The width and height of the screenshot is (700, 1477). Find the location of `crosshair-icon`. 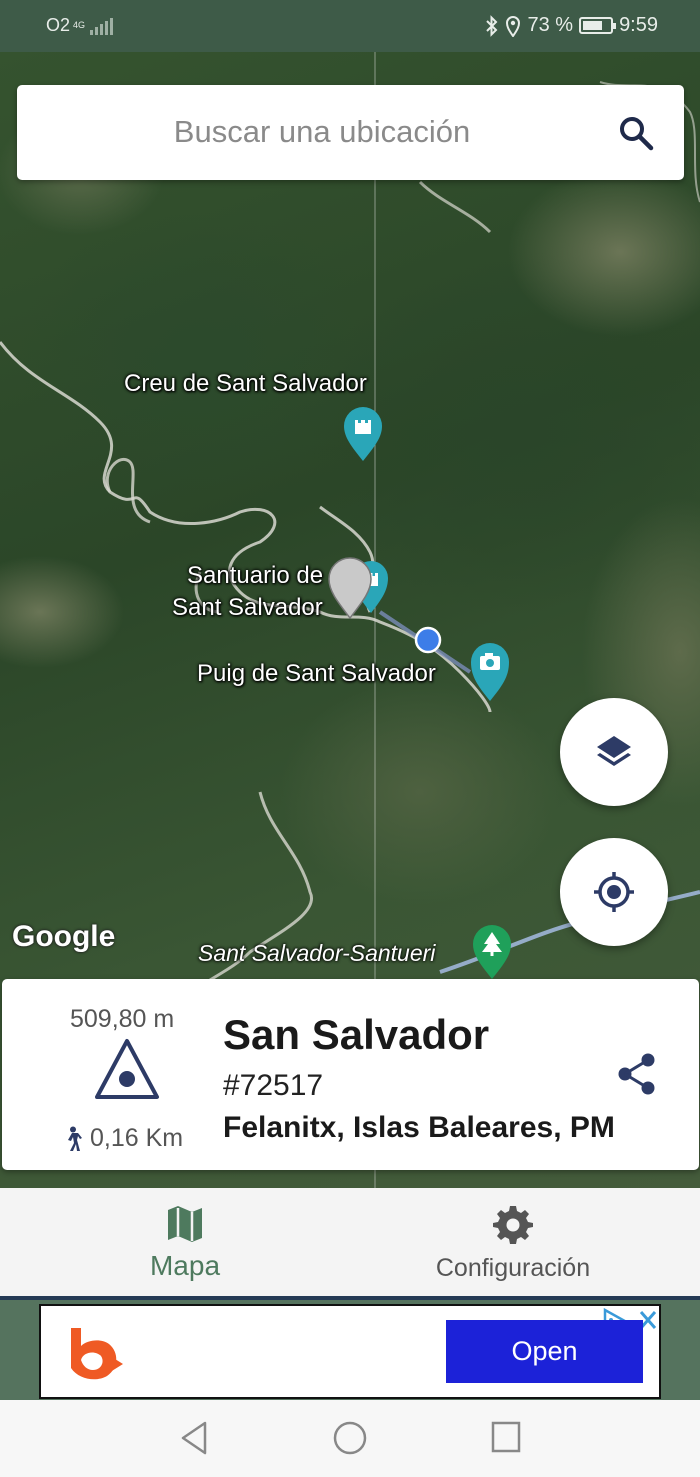

crosshair-icon is located at coordinates (614, 892).